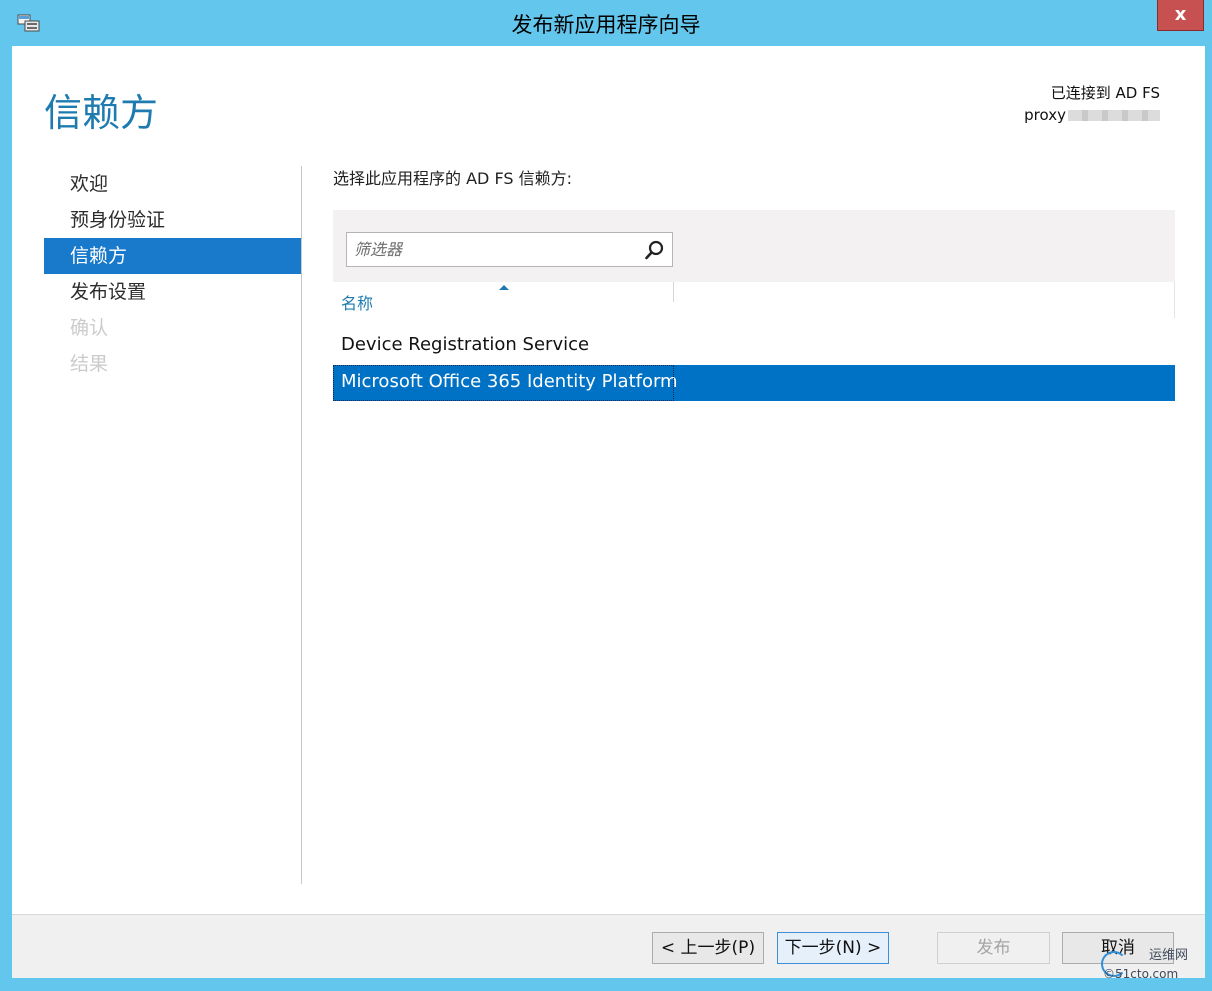 This screenshot has height=991, width=1212. I want to click on connection-server: proxy, so click(1092, 115).